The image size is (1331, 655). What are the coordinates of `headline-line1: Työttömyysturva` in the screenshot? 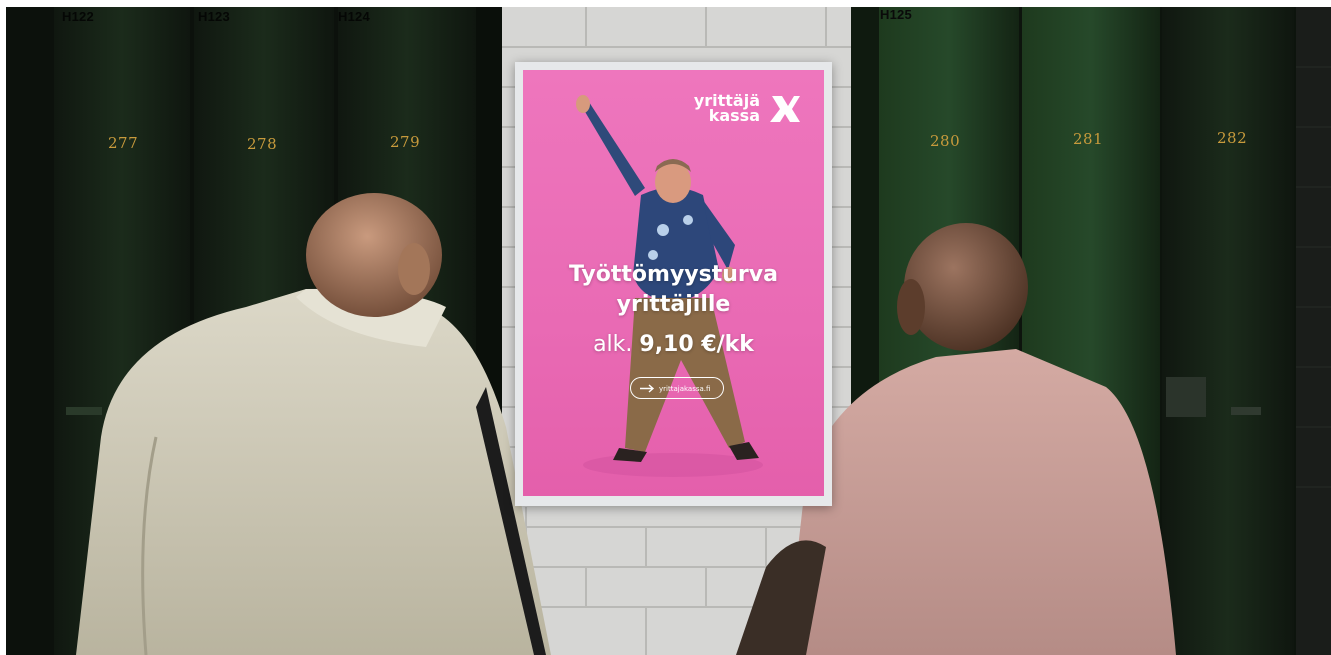 It's located at (673, 274).